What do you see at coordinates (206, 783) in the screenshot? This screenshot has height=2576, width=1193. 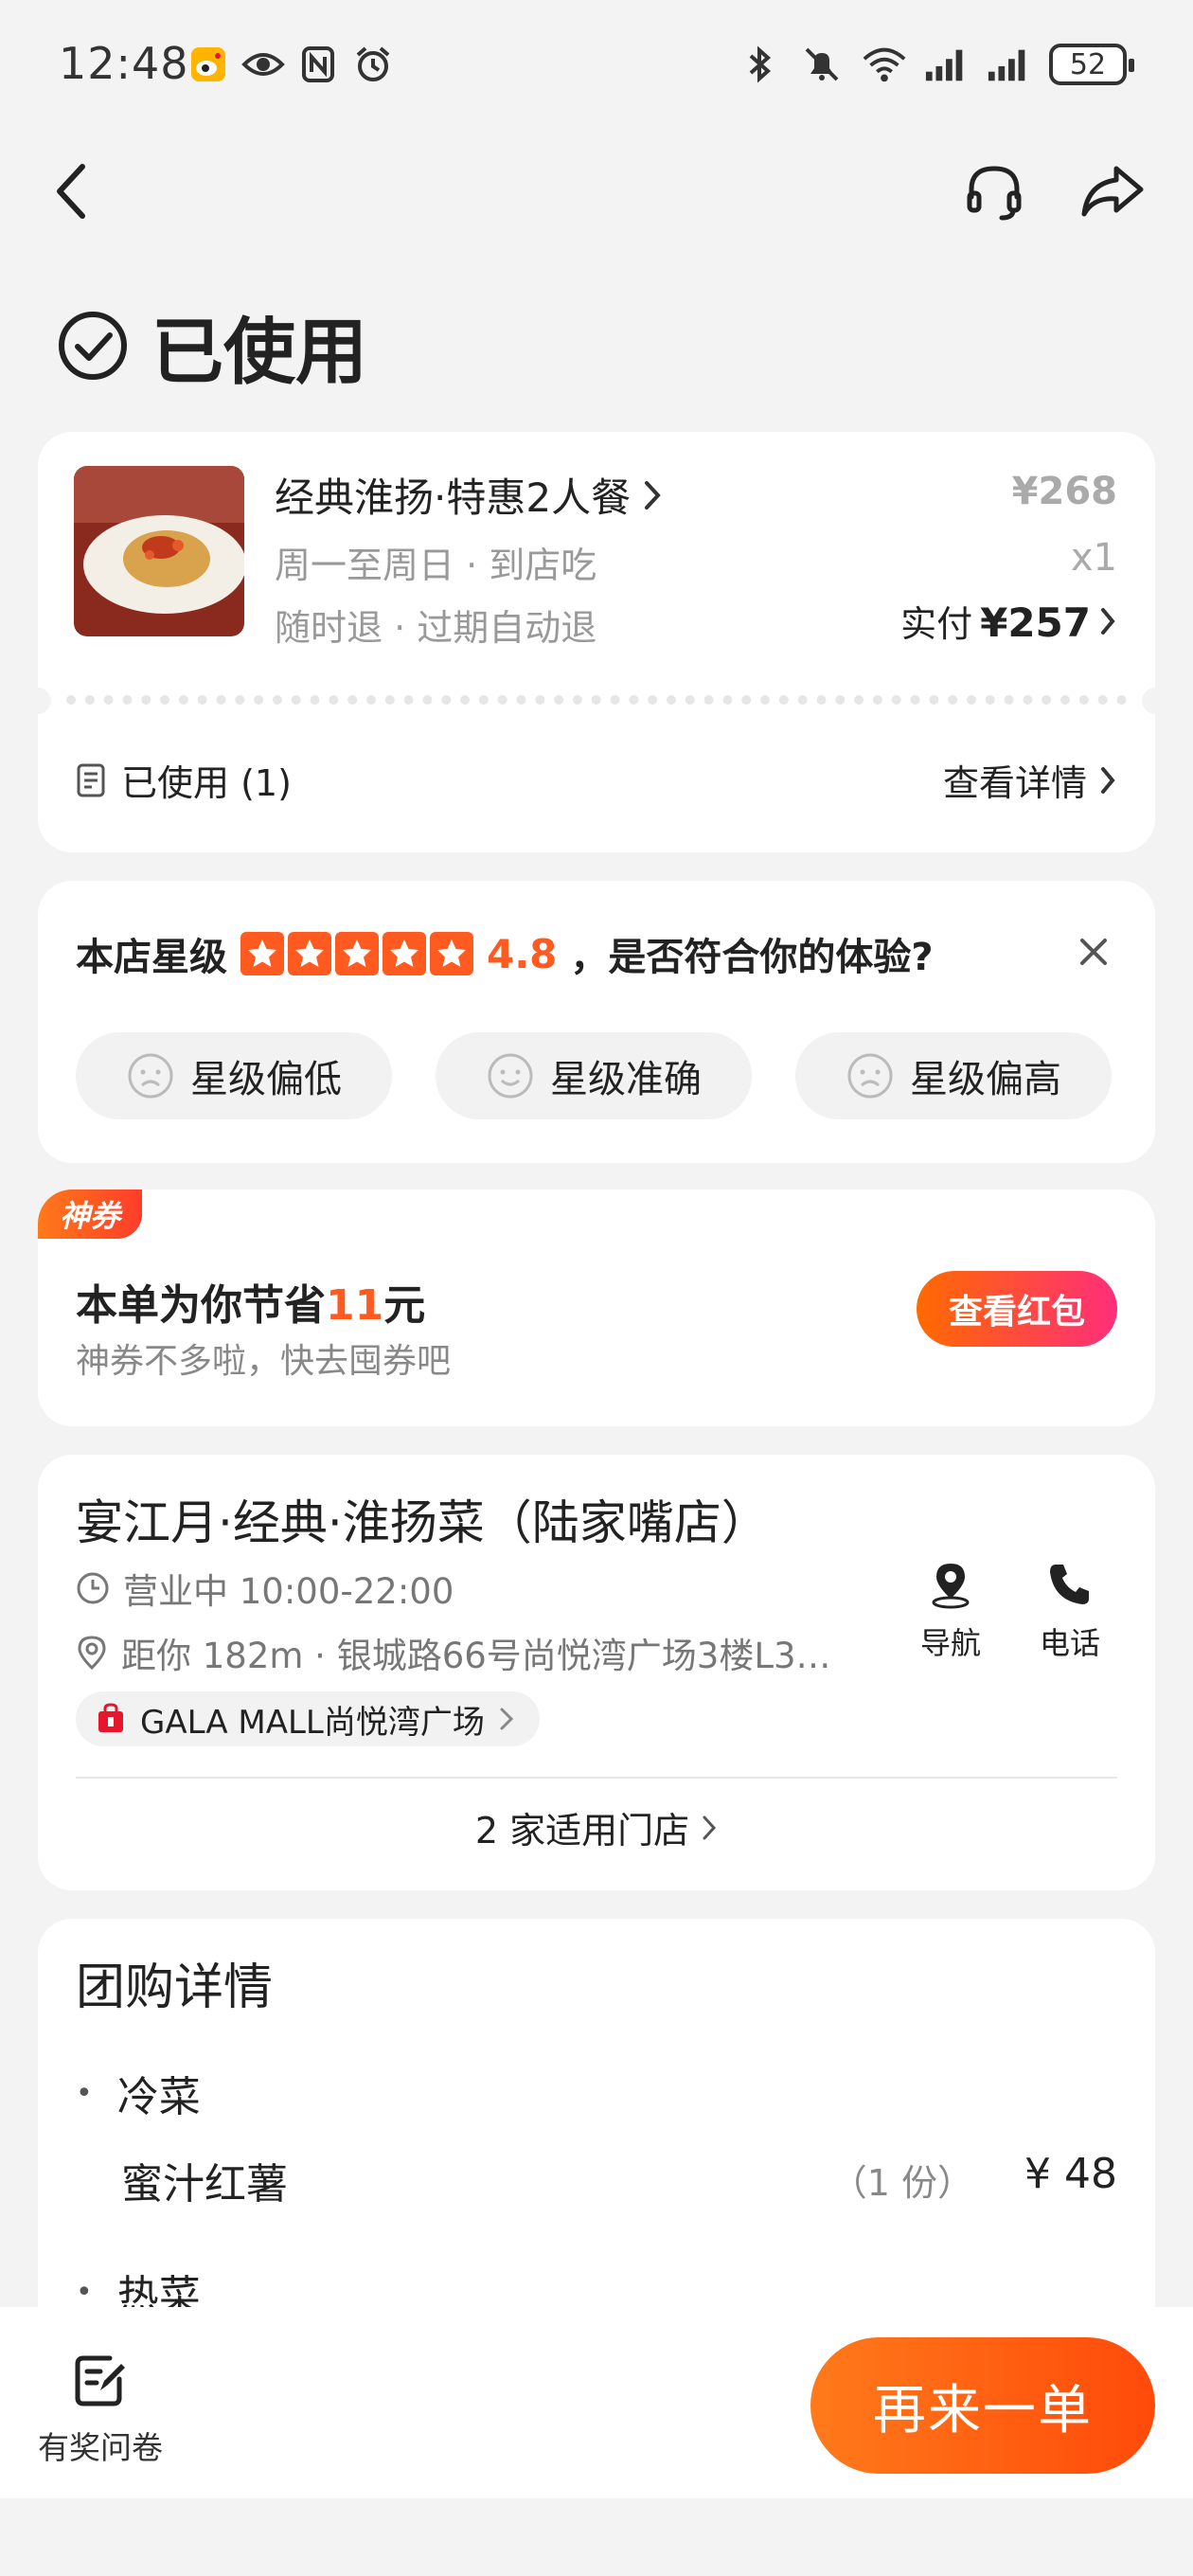 I see `used-count-label: 已使用 (1)` at bounding box center [206, 783].